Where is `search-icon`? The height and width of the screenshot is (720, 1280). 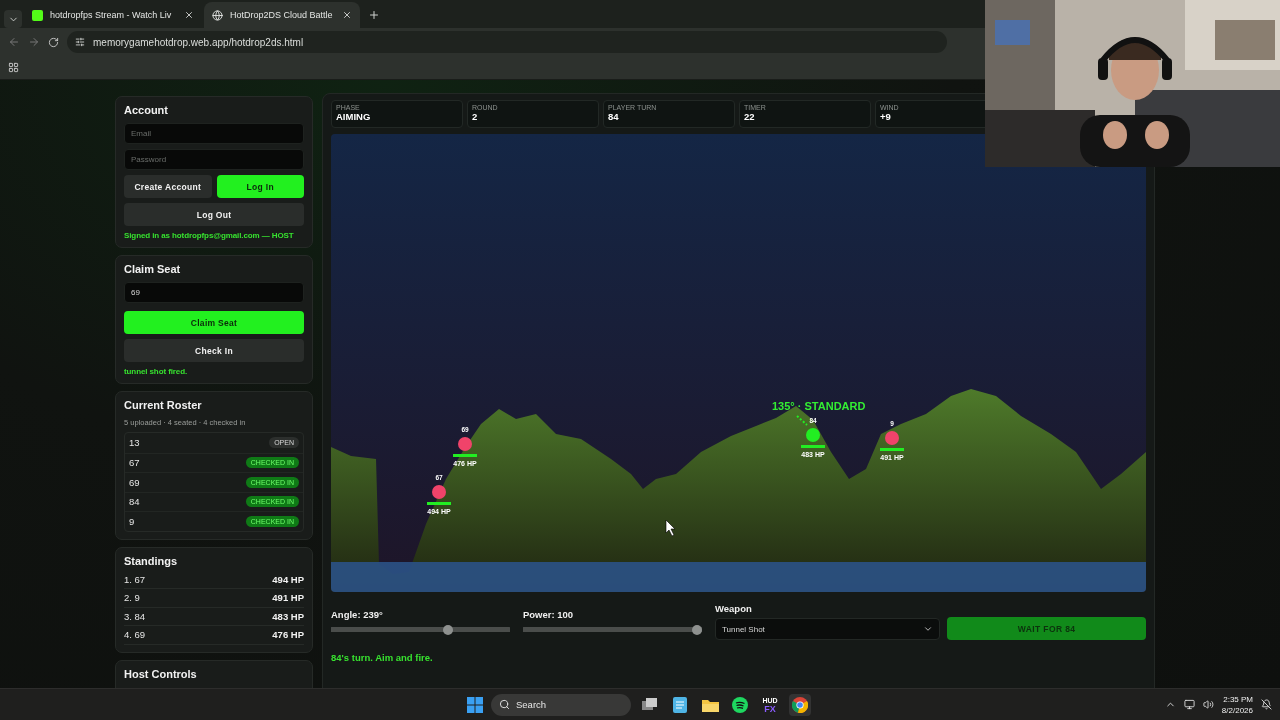 search-icon is located at coordinates (504, 704).